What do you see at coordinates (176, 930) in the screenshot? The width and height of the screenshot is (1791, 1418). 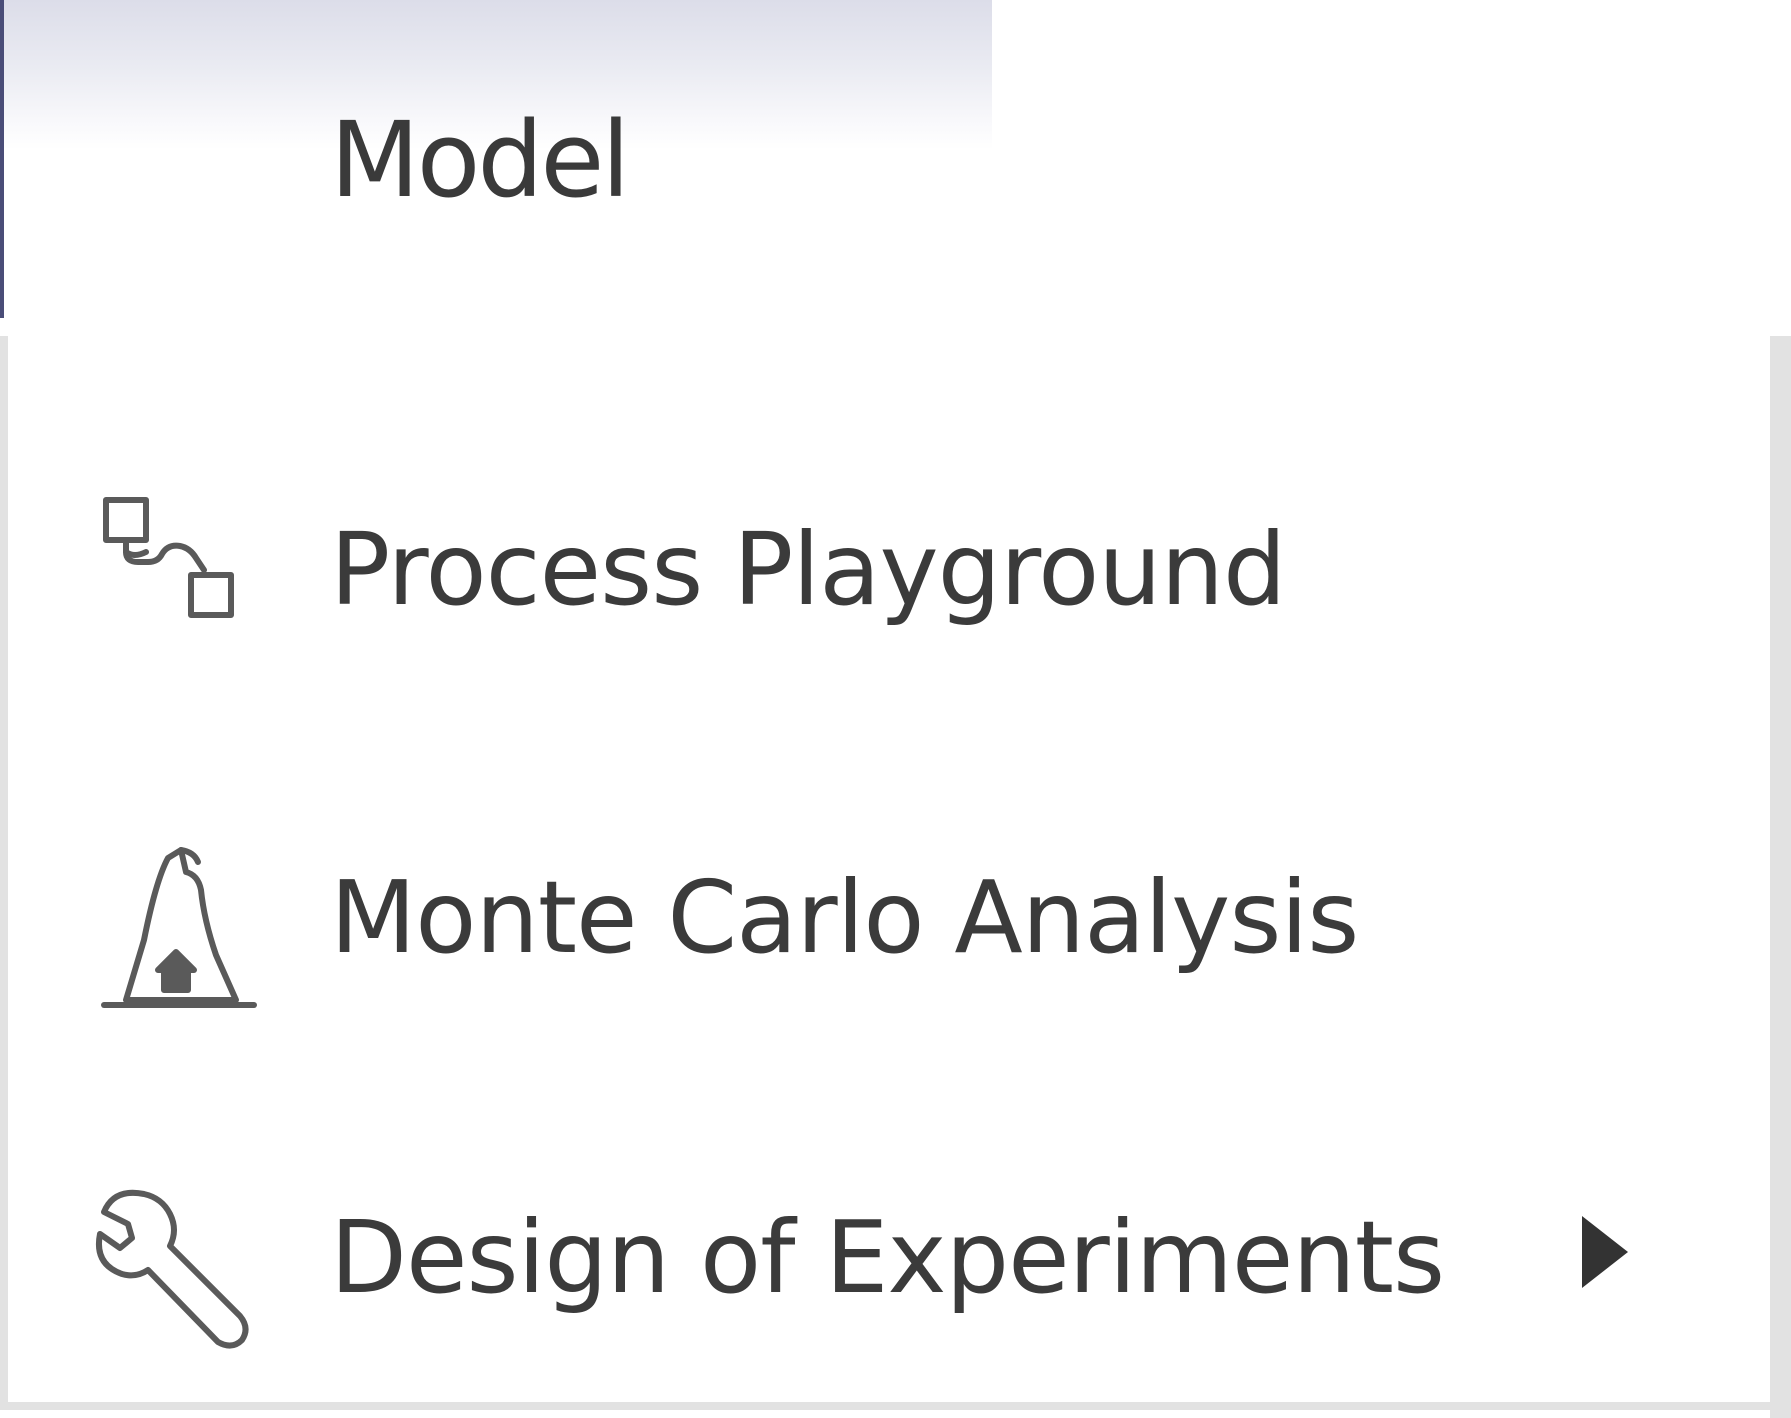 I see `wizard-hat-icon` at bounding box center [176, 930].